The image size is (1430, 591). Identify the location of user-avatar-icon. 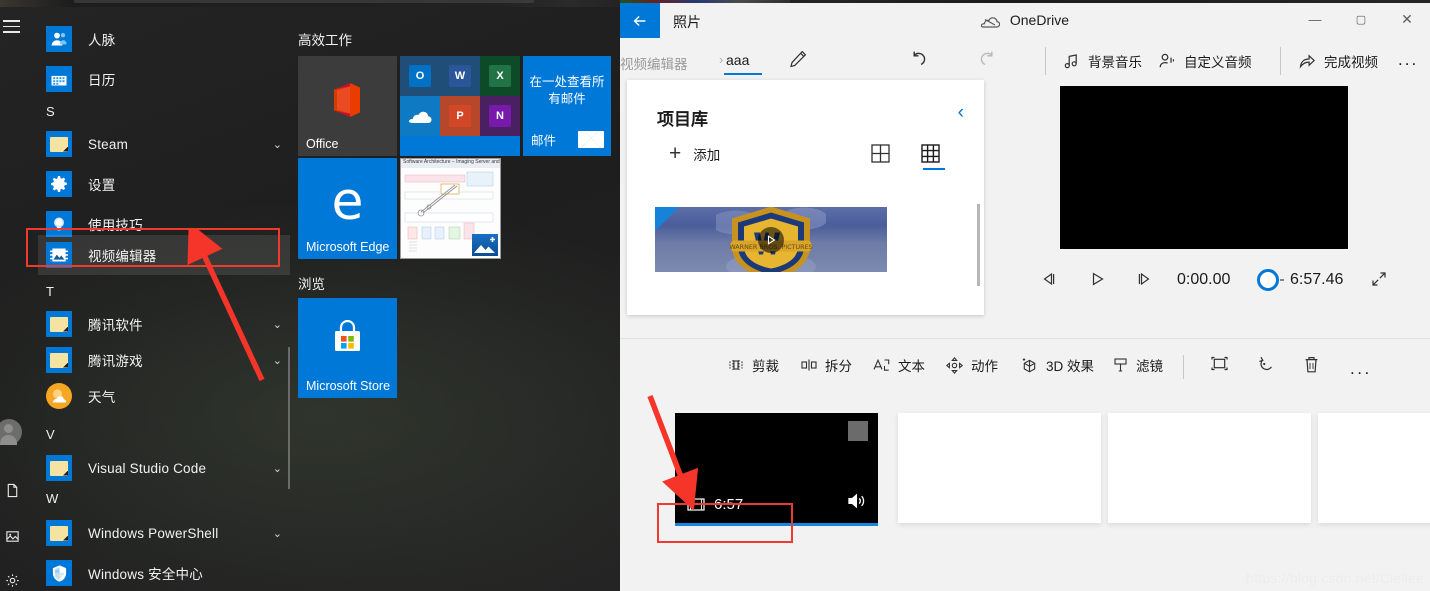
(11, 432).